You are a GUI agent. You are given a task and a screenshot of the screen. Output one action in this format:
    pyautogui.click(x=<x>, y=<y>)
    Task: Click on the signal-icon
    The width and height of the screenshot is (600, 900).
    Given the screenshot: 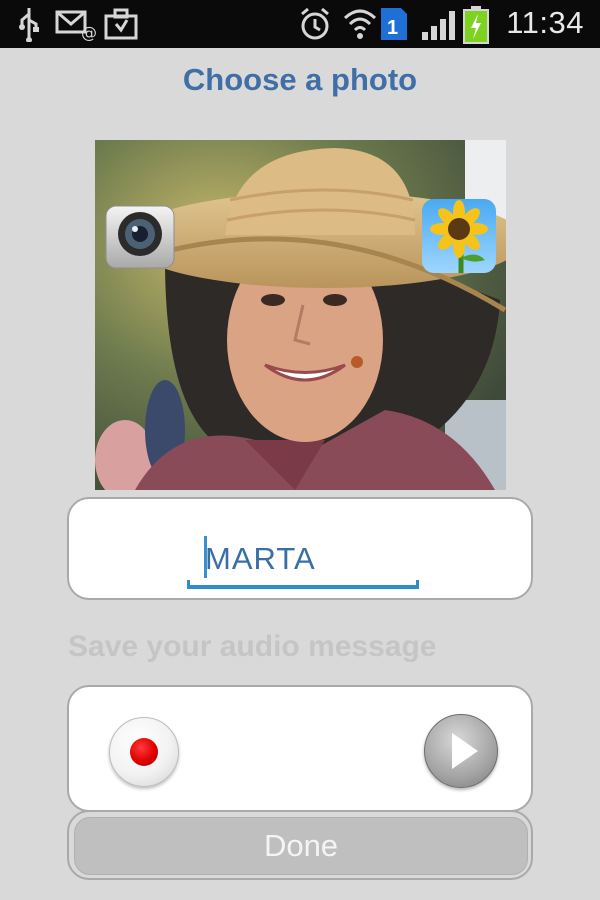 What is the action you would take?
    pyautogui.click(x=438, y=25)
    